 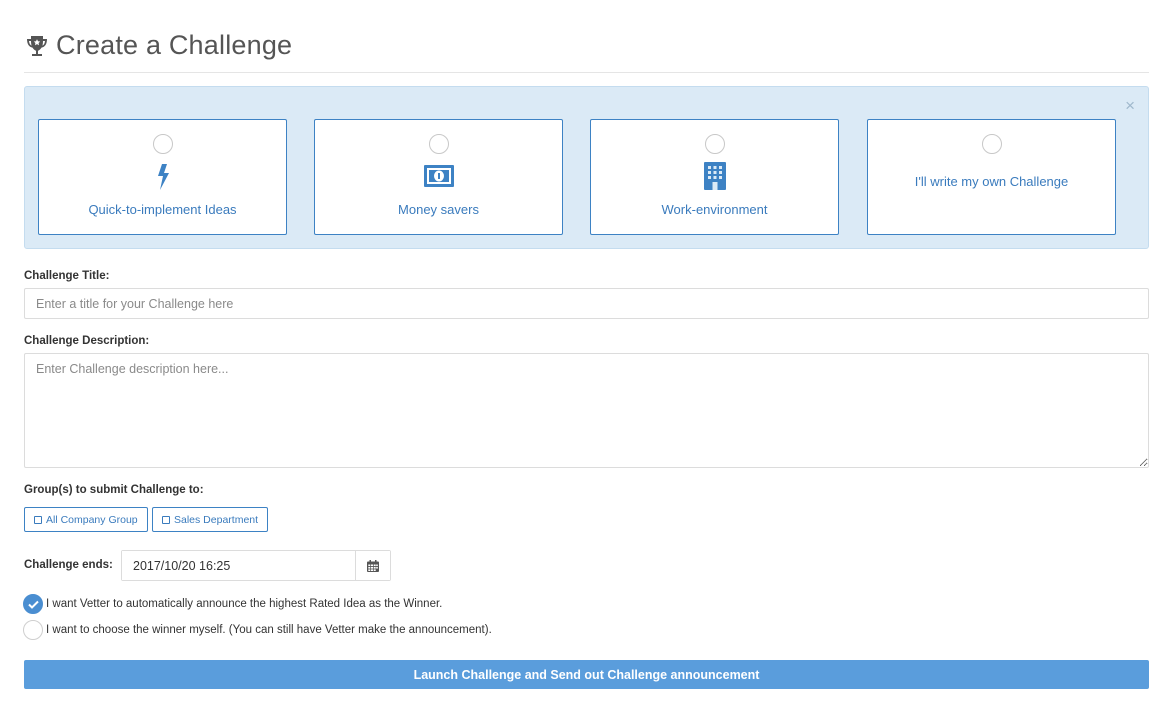 I want to click on suggestion-card-write-own: I'll write my own Challenge, so click(x=991, y=177).